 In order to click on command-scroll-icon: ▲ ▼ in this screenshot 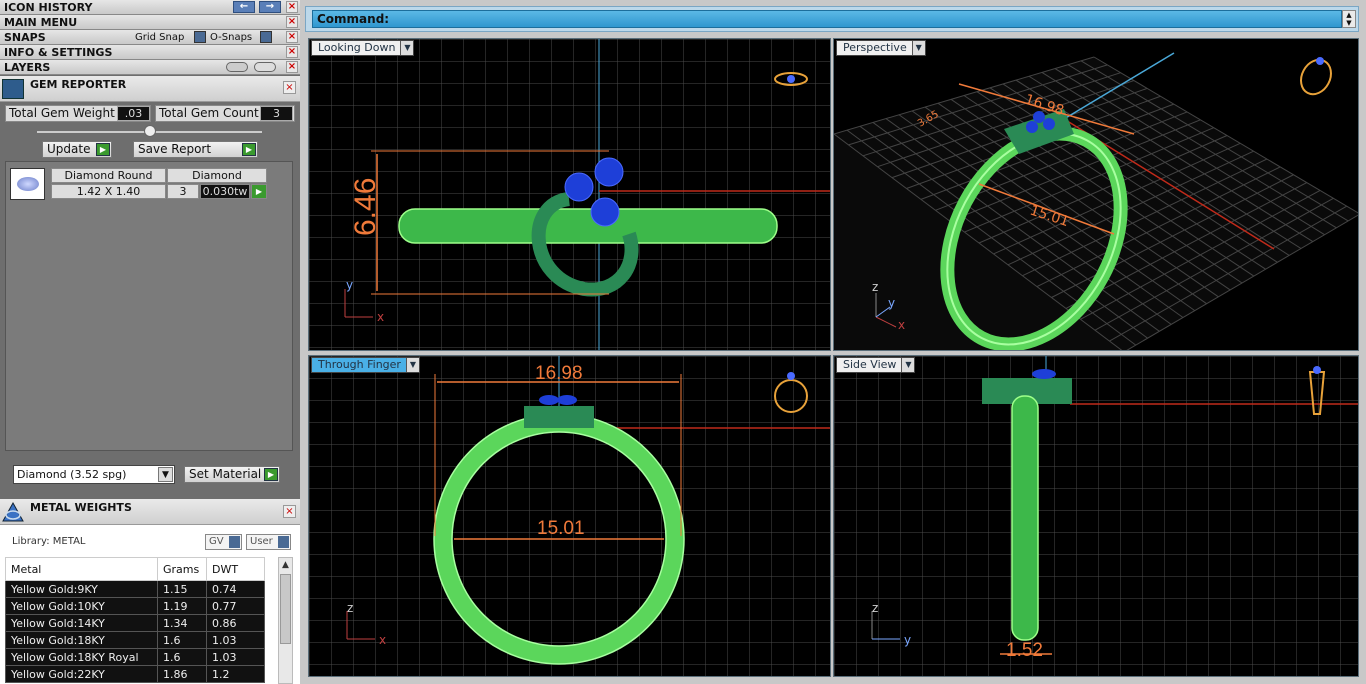, I will do `click(1349, 19)`.